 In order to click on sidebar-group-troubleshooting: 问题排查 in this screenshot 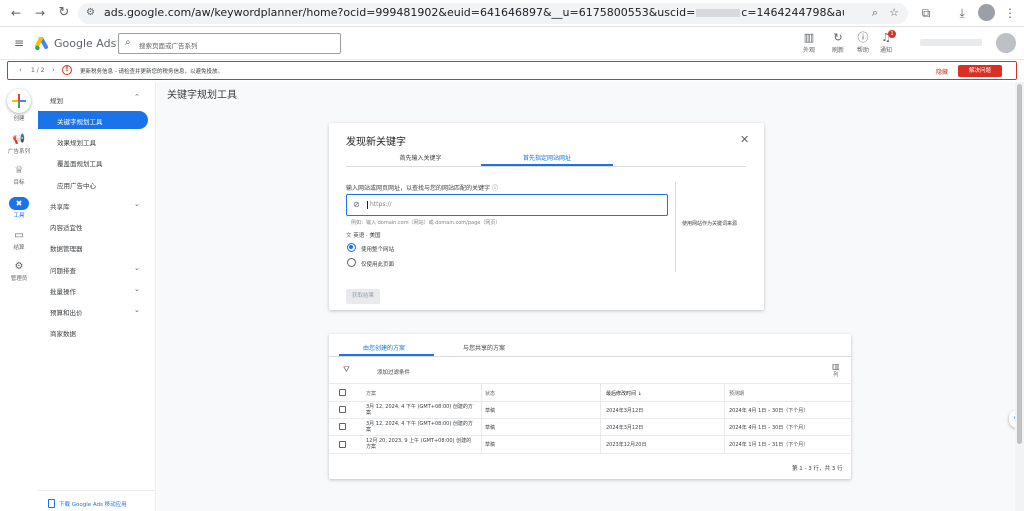, I will do `click(63, 270)`.